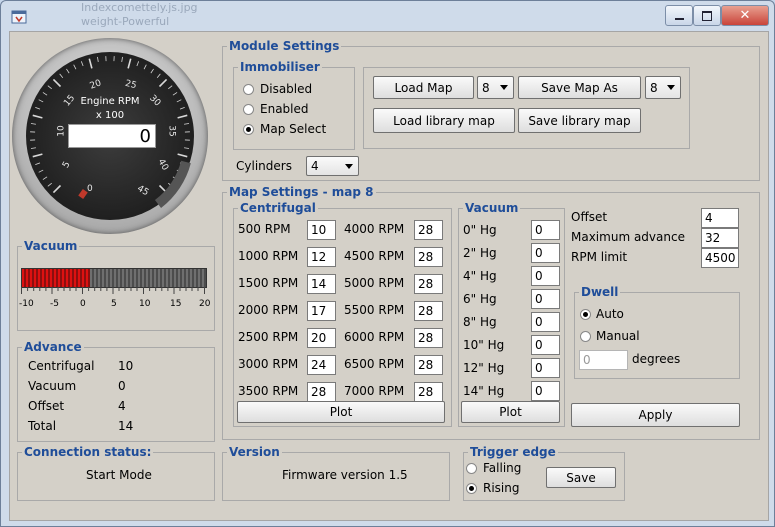 This screenshot has width=775, height=527. What do you see at coordinates (579, 120) in the screenshot?
I see `save-library-map-button: Save library map` at bounding box center [579, 120].